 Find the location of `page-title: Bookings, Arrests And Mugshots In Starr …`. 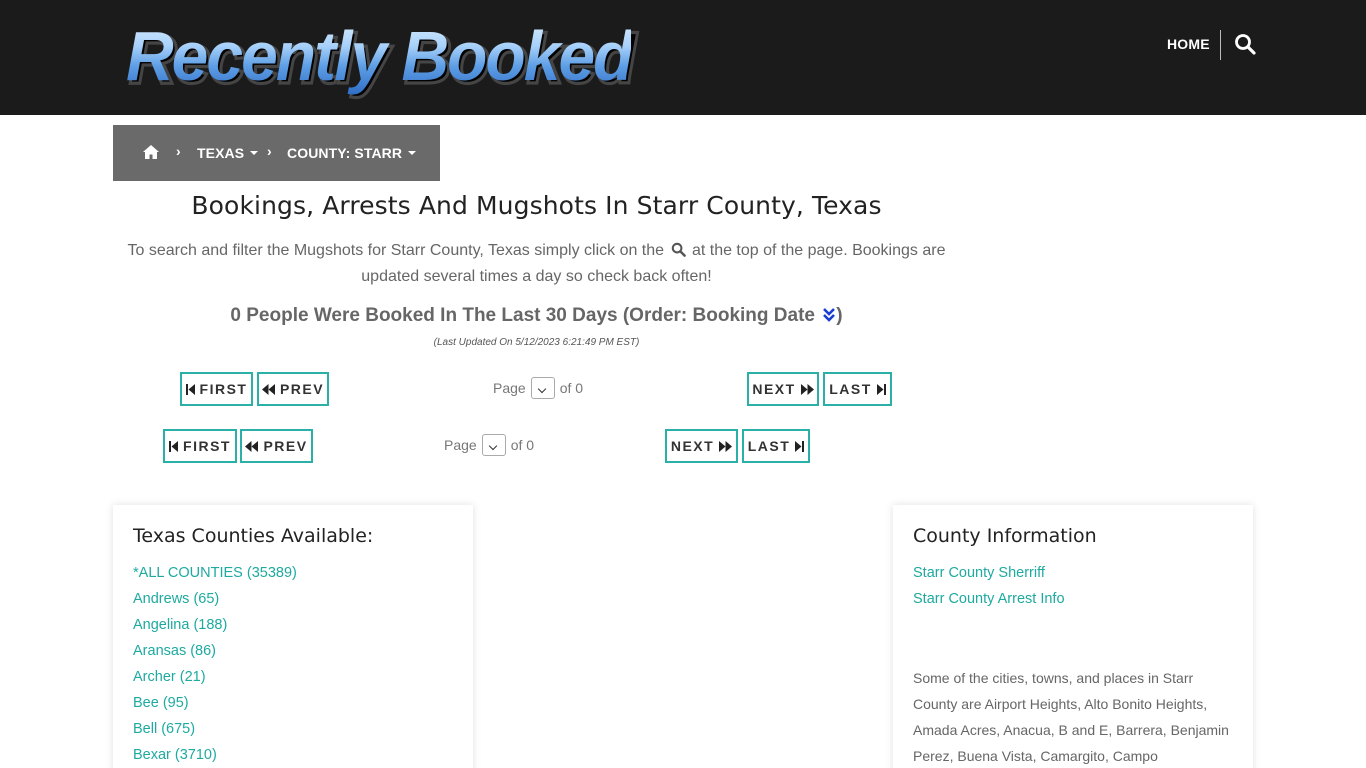

page-title: Bookings, Arrests And Mugshots In Starr … is located at coordinates (536, 205).